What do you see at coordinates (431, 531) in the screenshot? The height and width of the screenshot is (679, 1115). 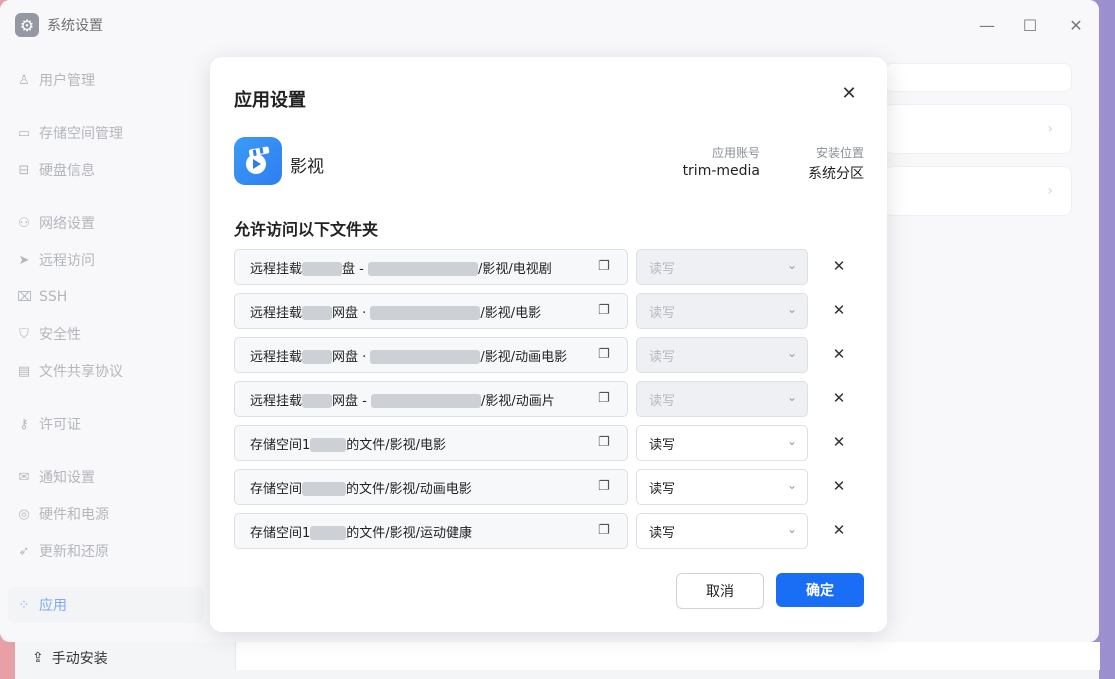 I see `folder-path: 存储空间1 的文件/影视/运动健康 ❐` at bounding box center [431, 531].